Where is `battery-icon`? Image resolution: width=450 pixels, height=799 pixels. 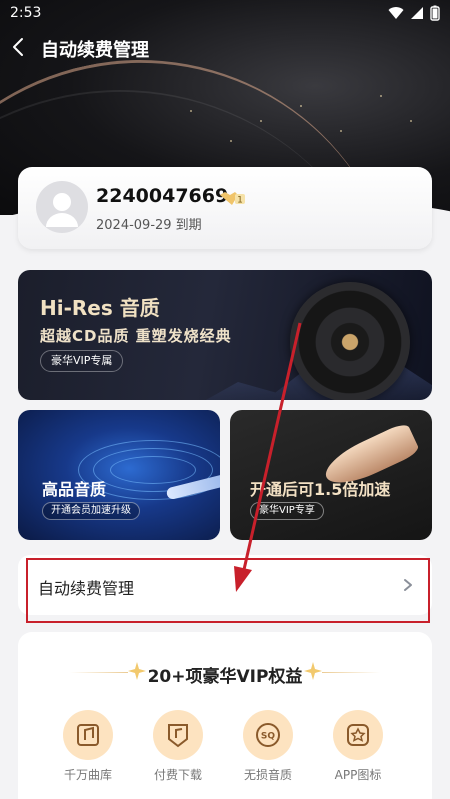 battery-icon is located at coordinates (435, 13).